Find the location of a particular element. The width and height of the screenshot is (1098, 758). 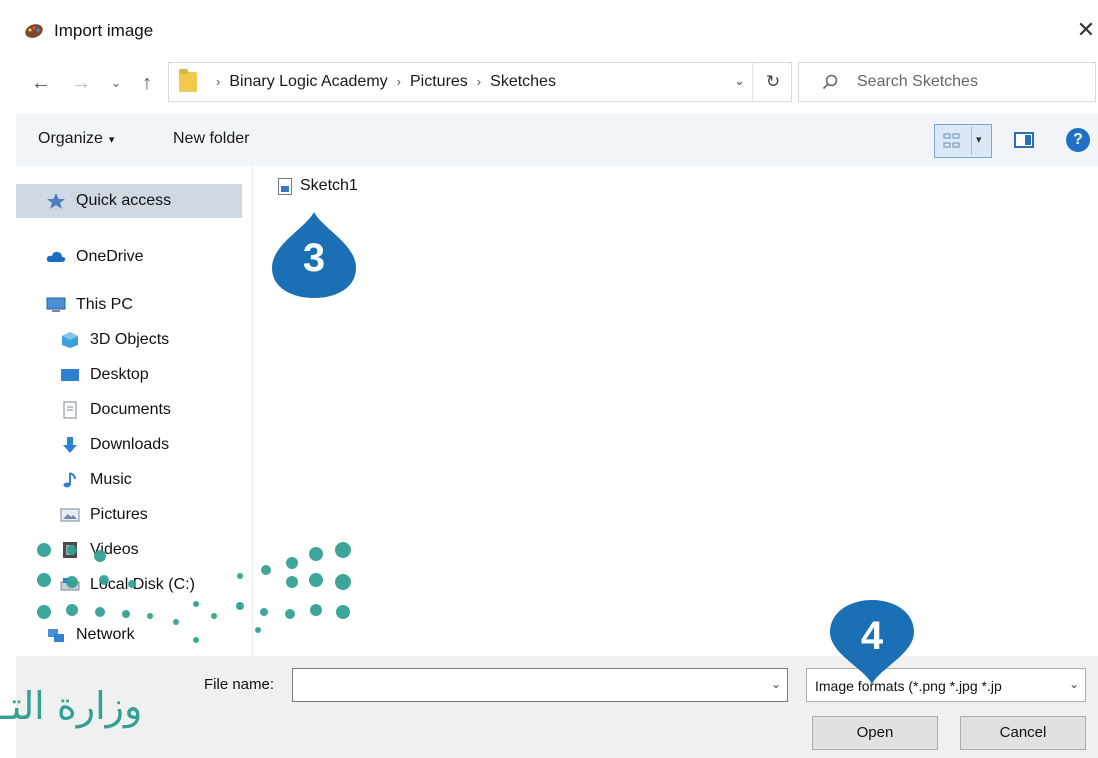

download-icon is located at coordinates (70, 445).